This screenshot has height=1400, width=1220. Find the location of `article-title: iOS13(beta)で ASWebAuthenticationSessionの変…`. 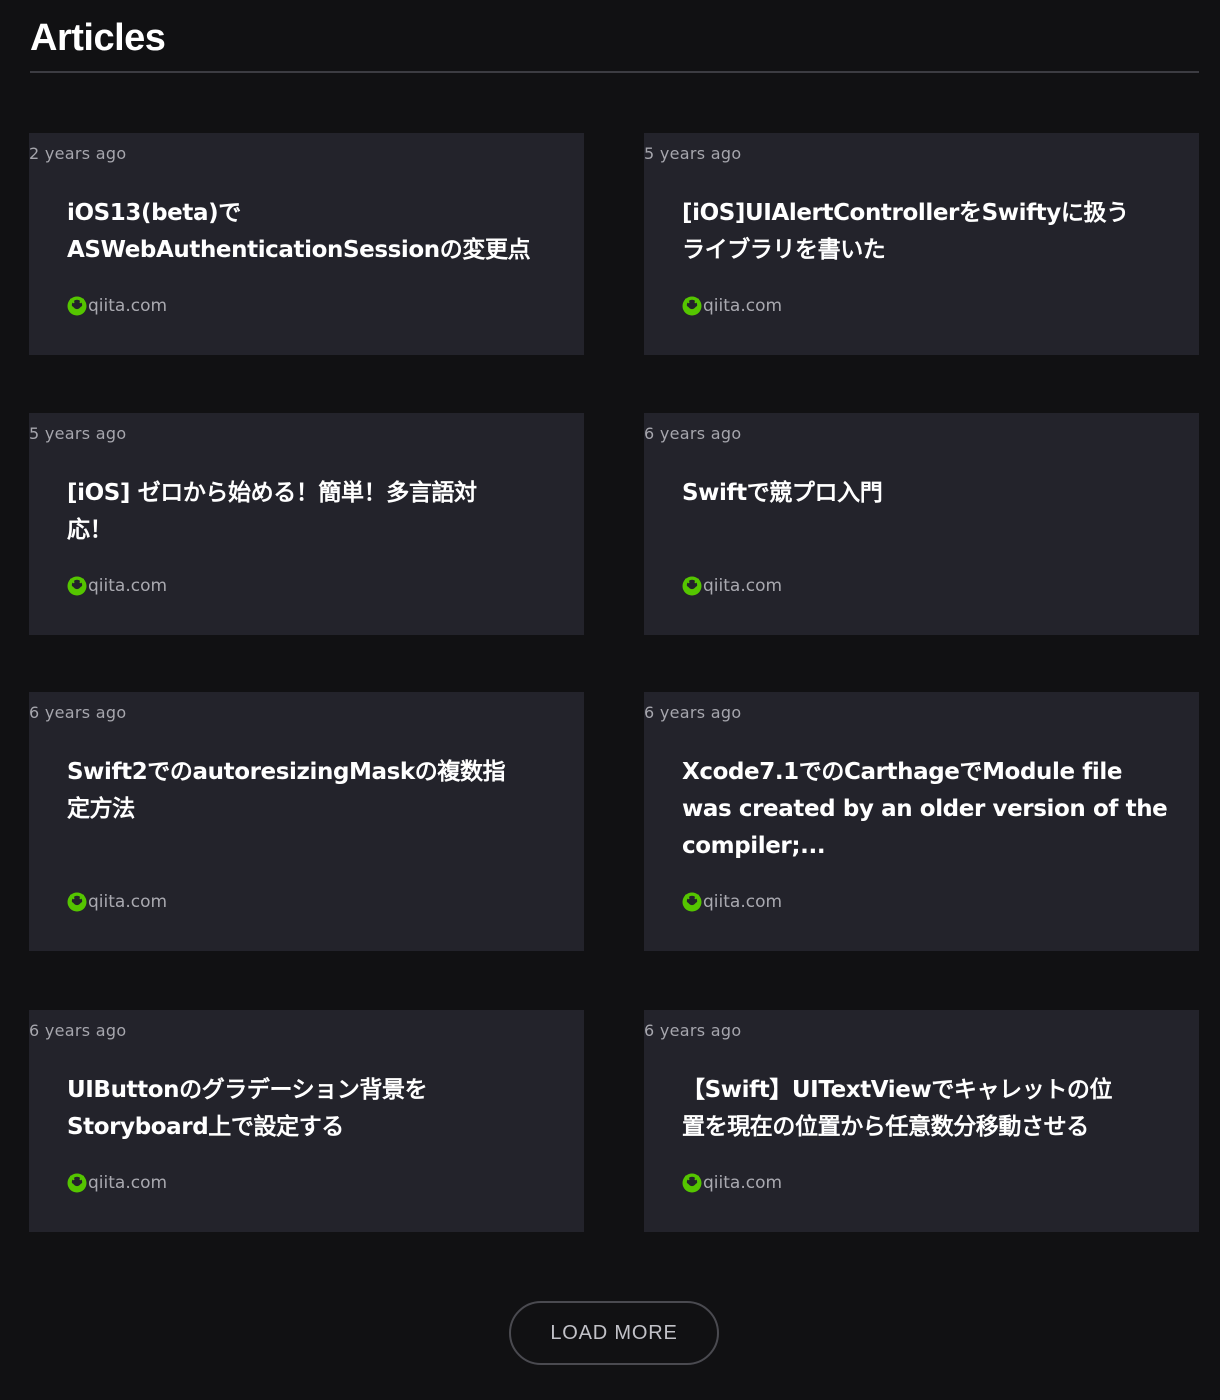

article-title: iOS13(beta)で ASWebAuthenticationSessionの変… is located at coordinates (312, 232).